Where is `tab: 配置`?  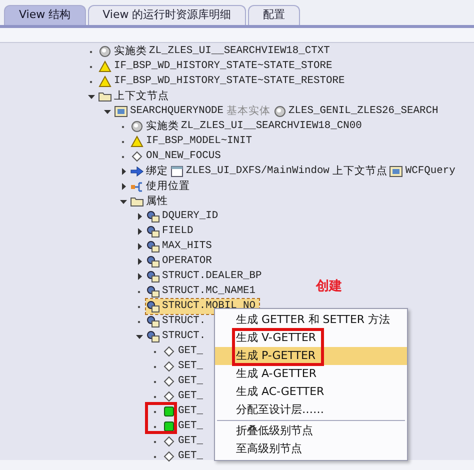
tab: 配置 is located at coordinates (274, 15).